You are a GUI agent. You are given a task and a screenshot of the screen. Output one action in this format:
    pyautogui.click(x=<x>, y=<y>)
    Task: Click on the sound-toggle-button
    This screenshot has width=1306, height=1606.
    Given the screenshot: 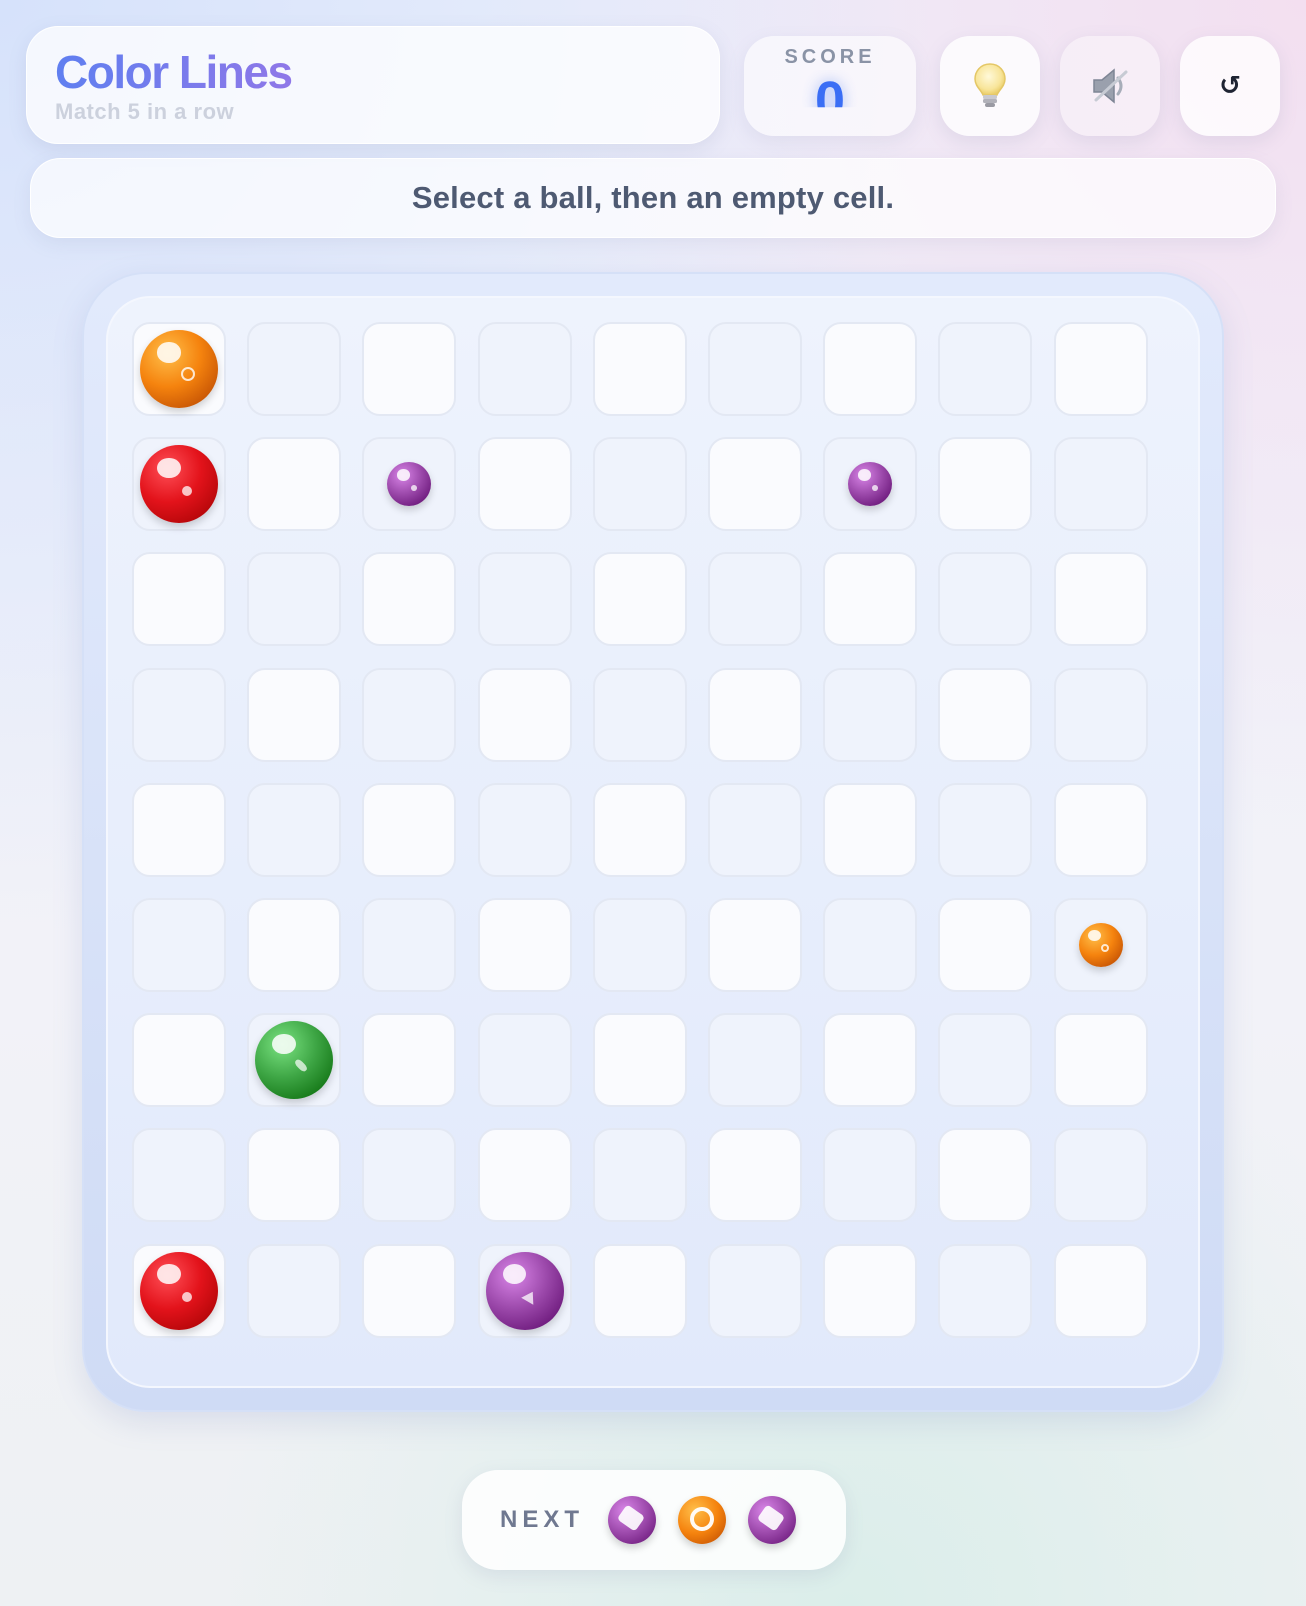 What is the action you would take?
    pyautogui.click(x=1110, y=86)
    